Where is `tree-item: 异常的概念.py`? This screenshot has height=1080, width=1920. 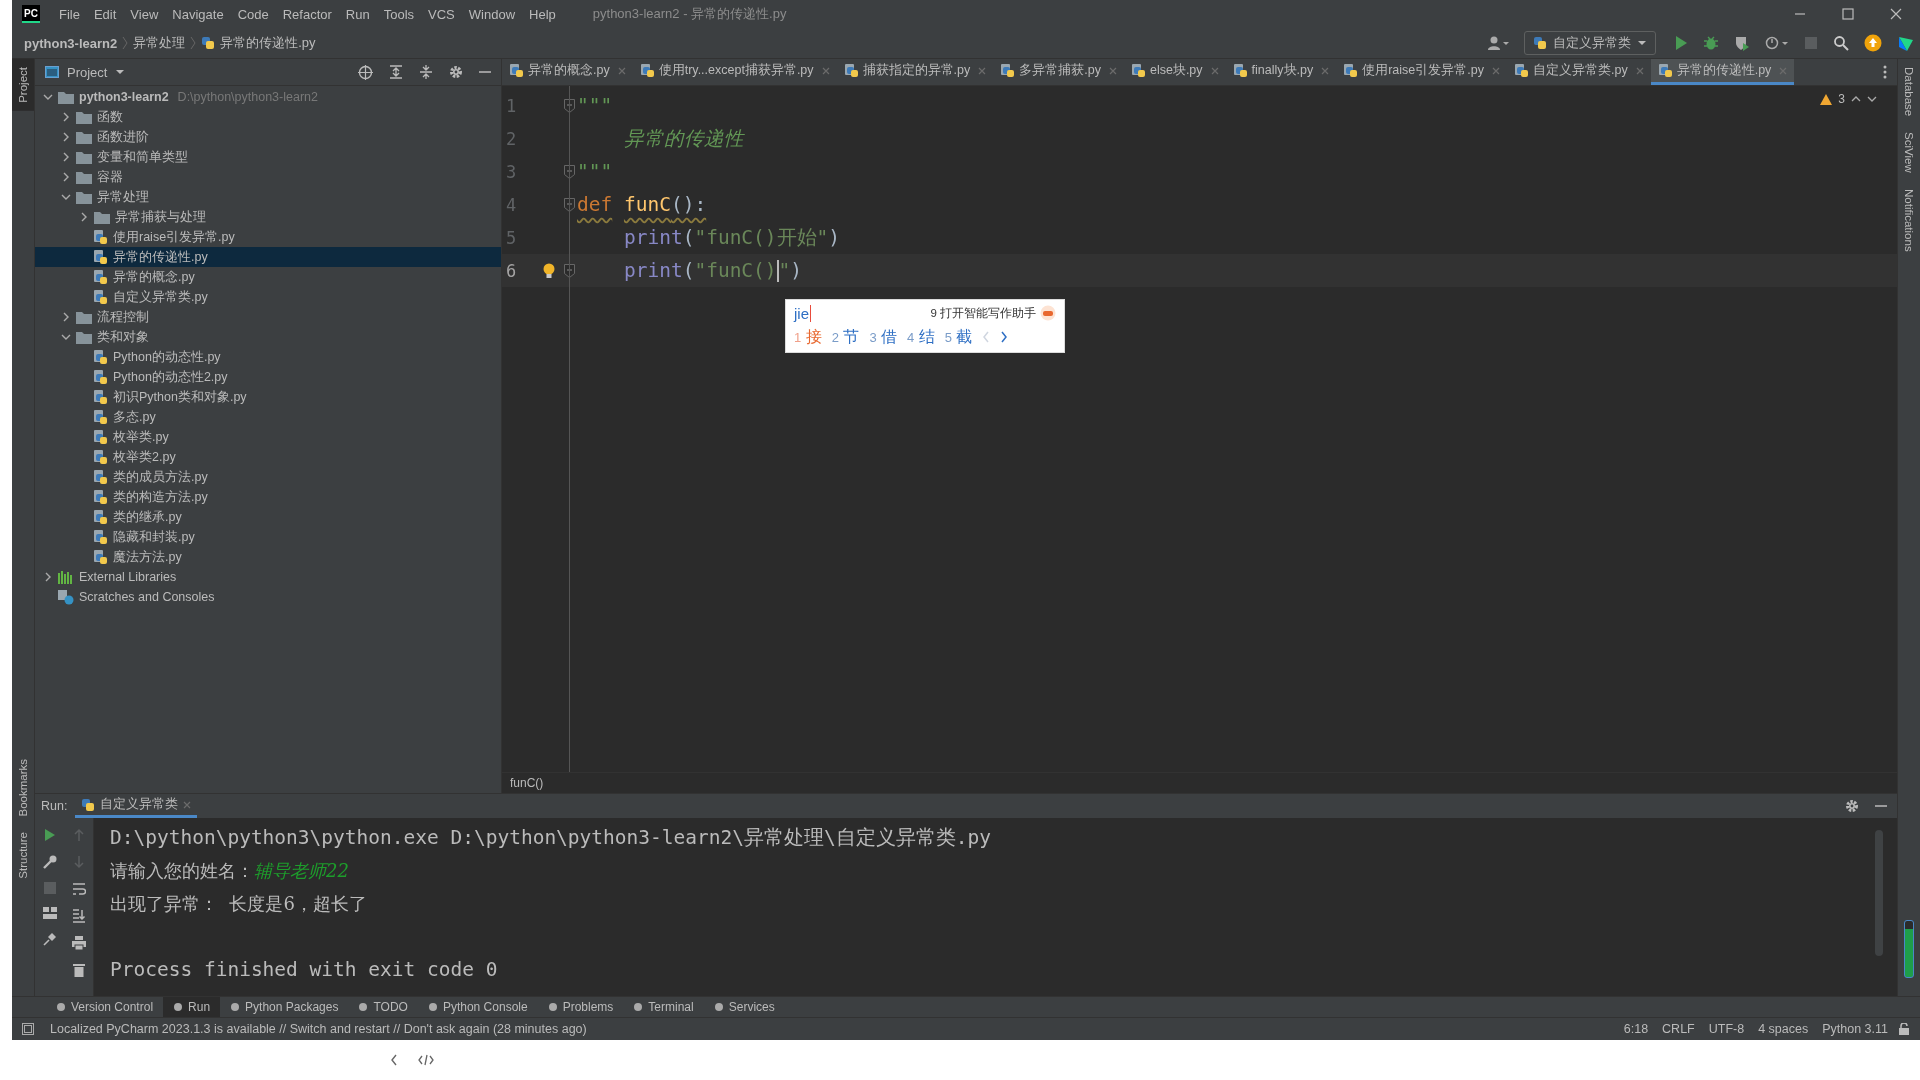
tree-item: 异常的概念.py is located at coordinates (268, 277).